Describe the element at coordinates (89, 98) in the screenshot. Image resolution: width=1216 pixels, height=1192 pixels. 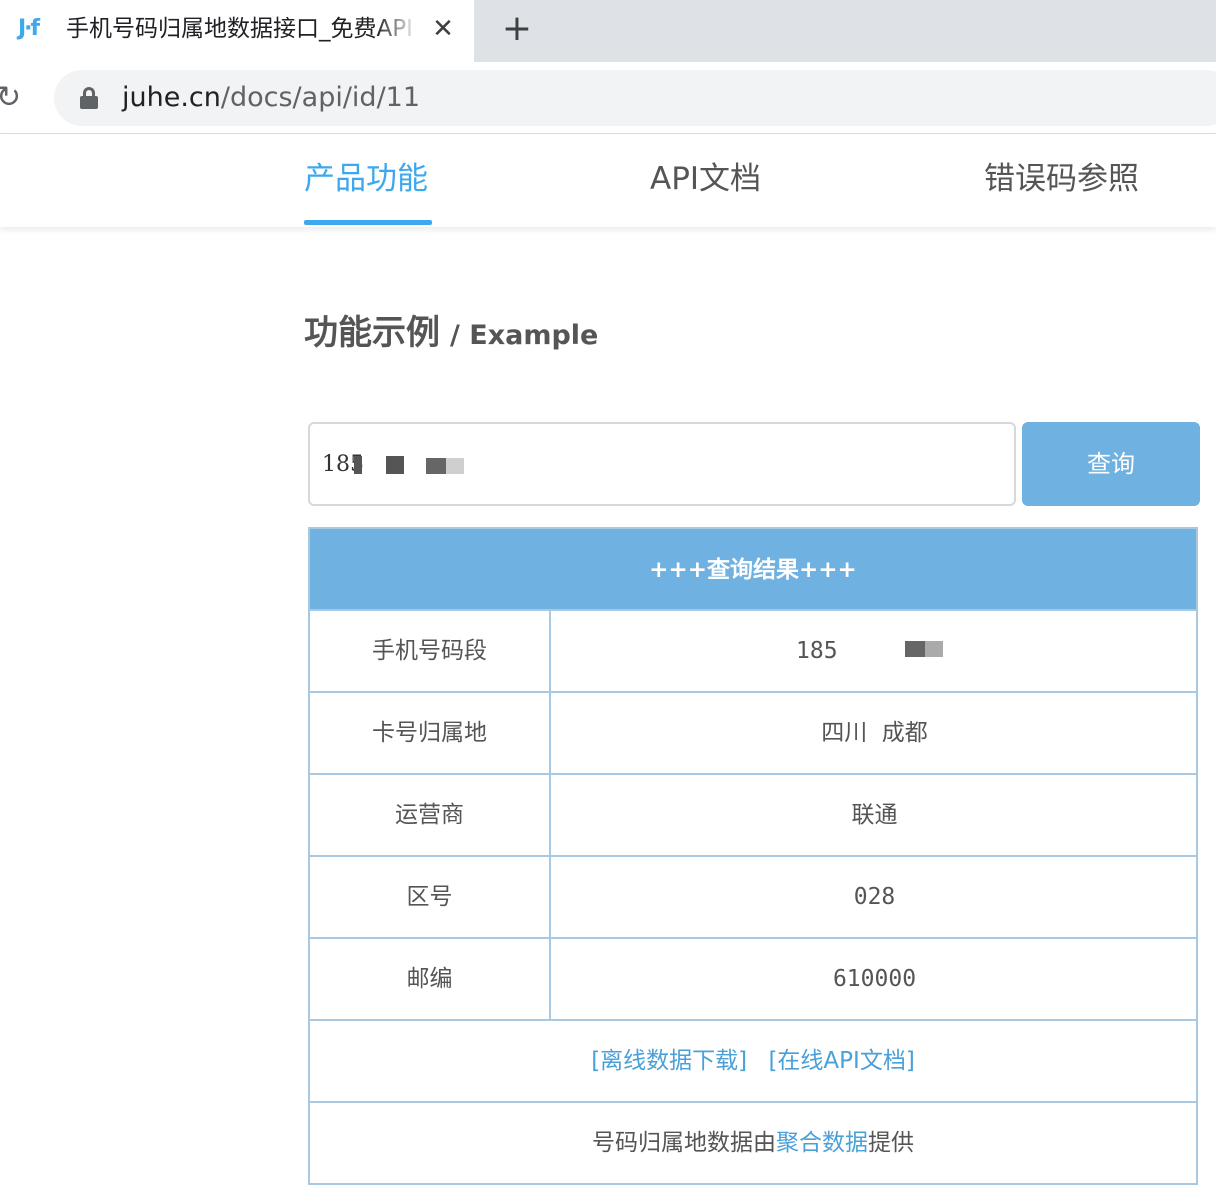
I see `lock-icon` at that location.